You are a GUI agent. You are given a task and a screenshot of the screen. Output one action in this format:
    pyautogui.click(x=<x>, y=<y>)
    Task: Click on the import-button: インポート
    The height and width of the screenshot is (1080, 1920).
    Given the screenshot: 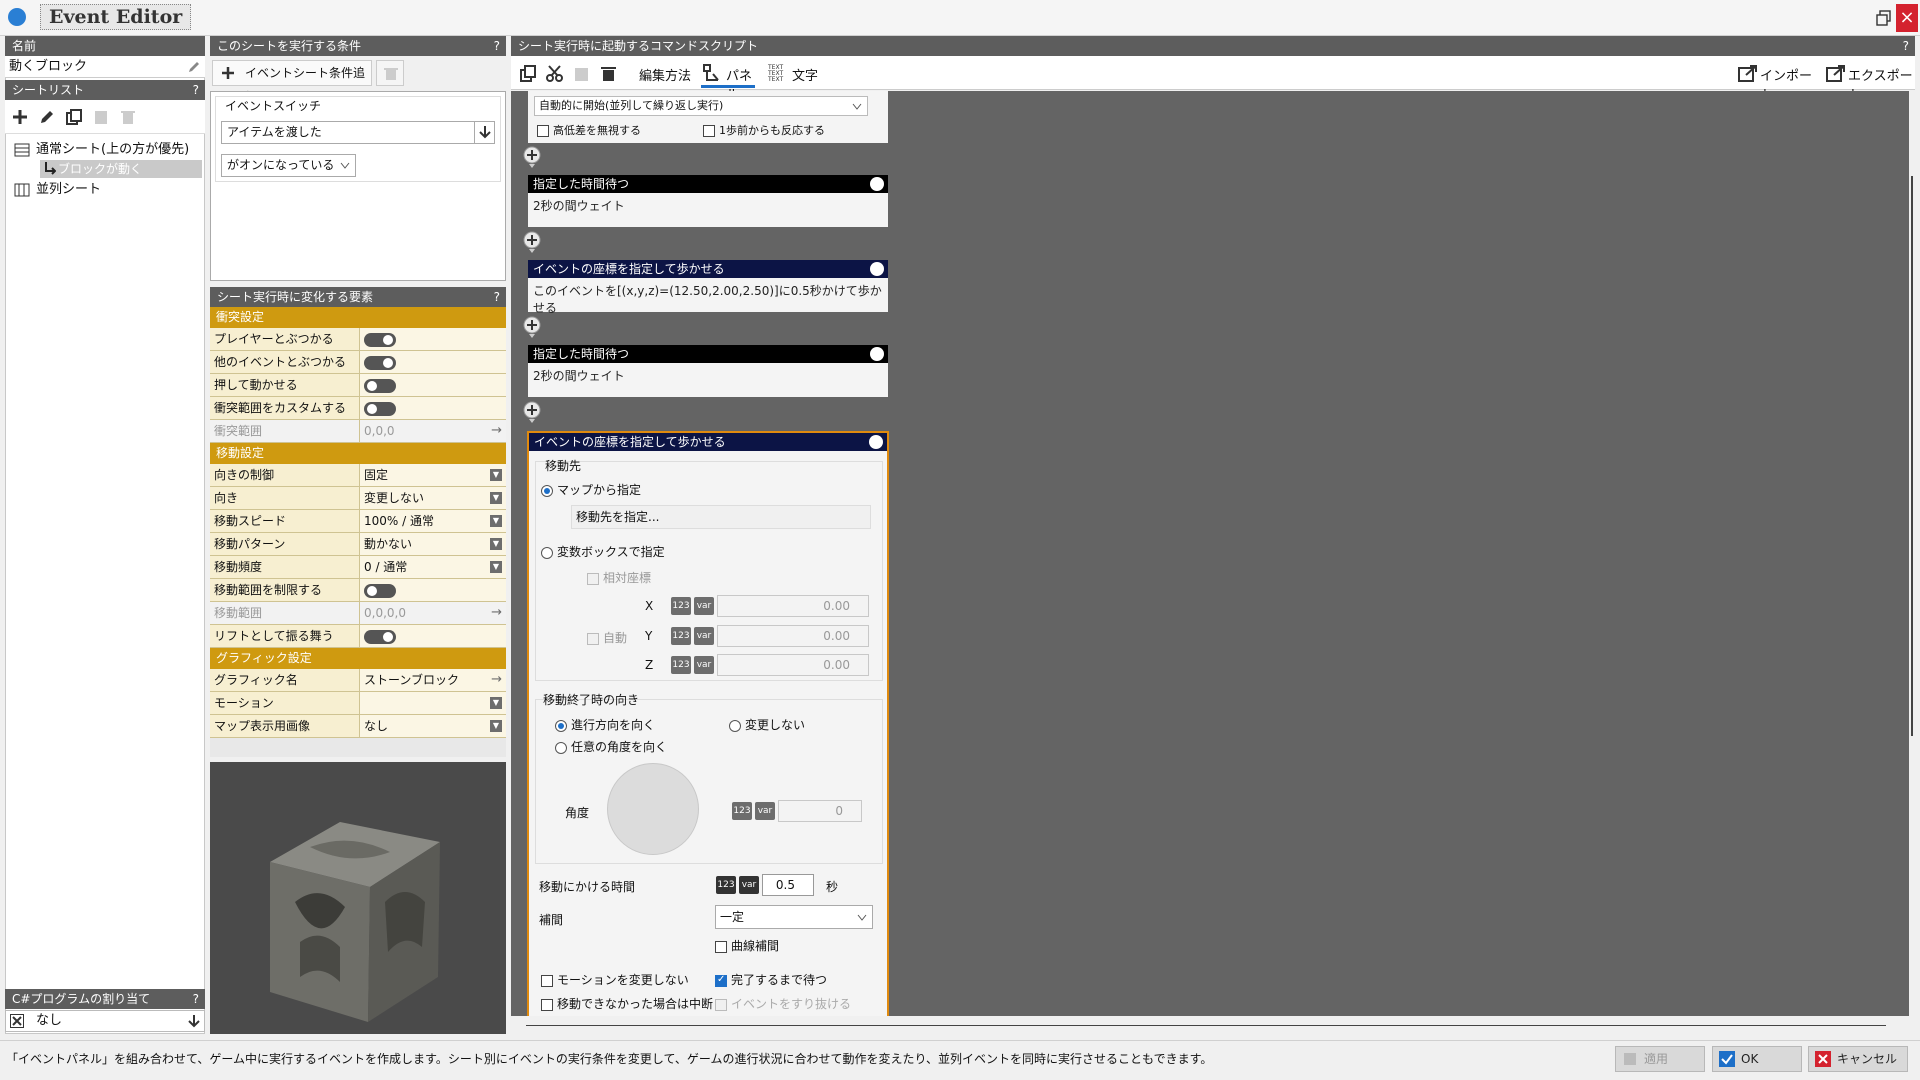 What is the action you would take?
    pyautogui.click(x=1776, y=81)
    